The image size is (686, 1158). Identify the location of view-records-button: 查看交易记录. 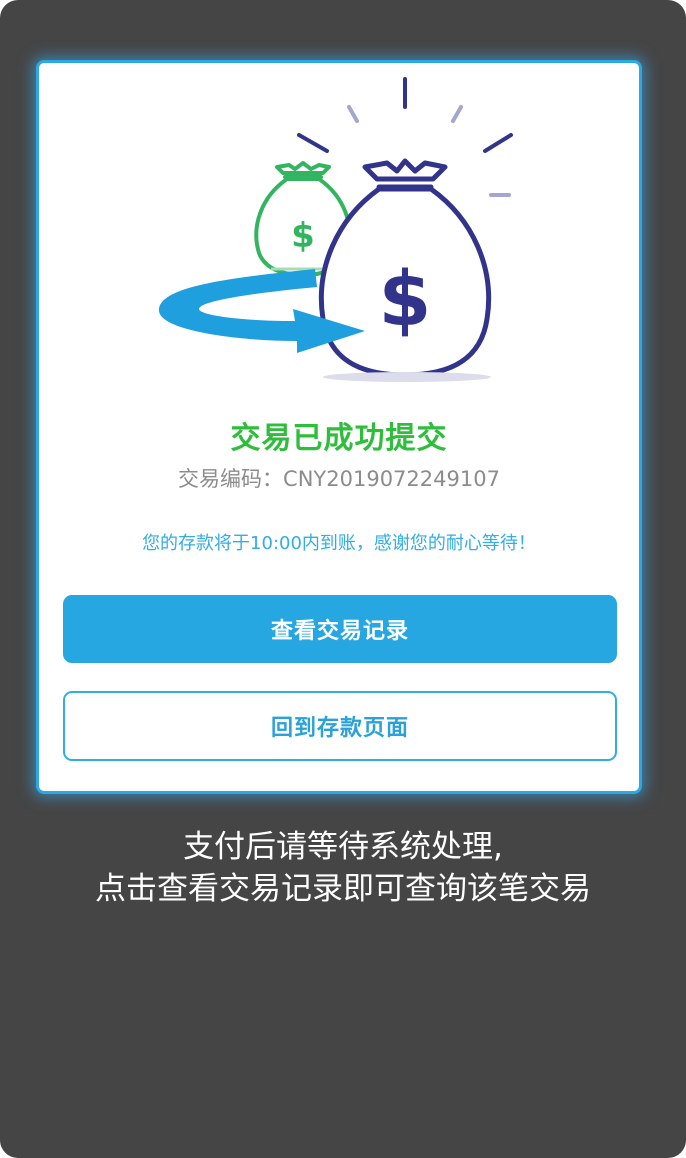
(340, 629).